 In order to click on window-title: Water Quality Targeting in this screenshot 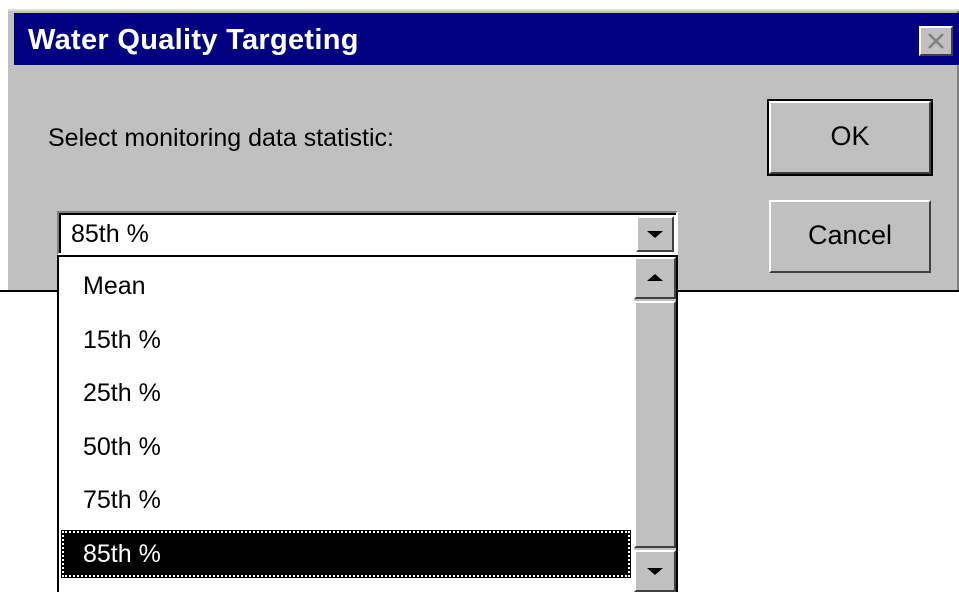, I will do `click(193, 40)`.